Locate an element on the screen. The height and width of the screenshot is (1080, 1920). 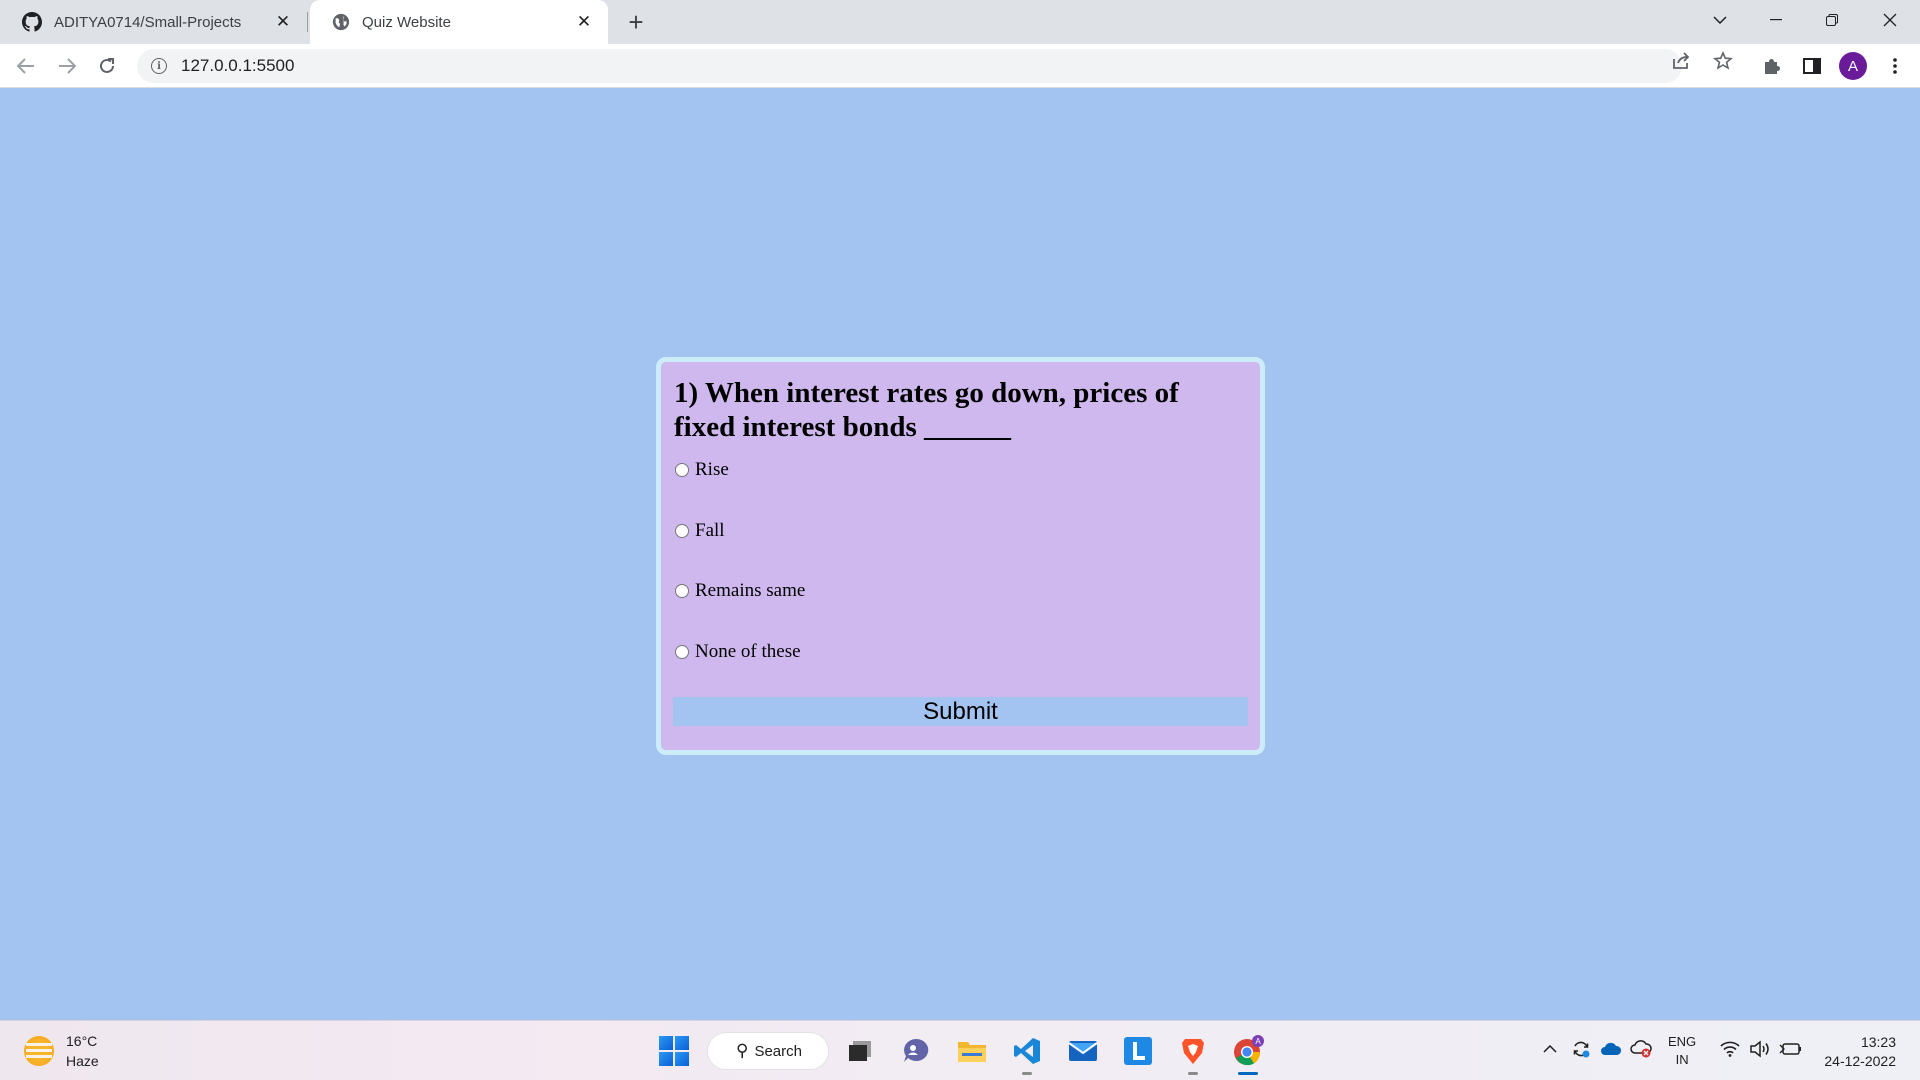
battery-icon is located at coordinates (1790, 1049).